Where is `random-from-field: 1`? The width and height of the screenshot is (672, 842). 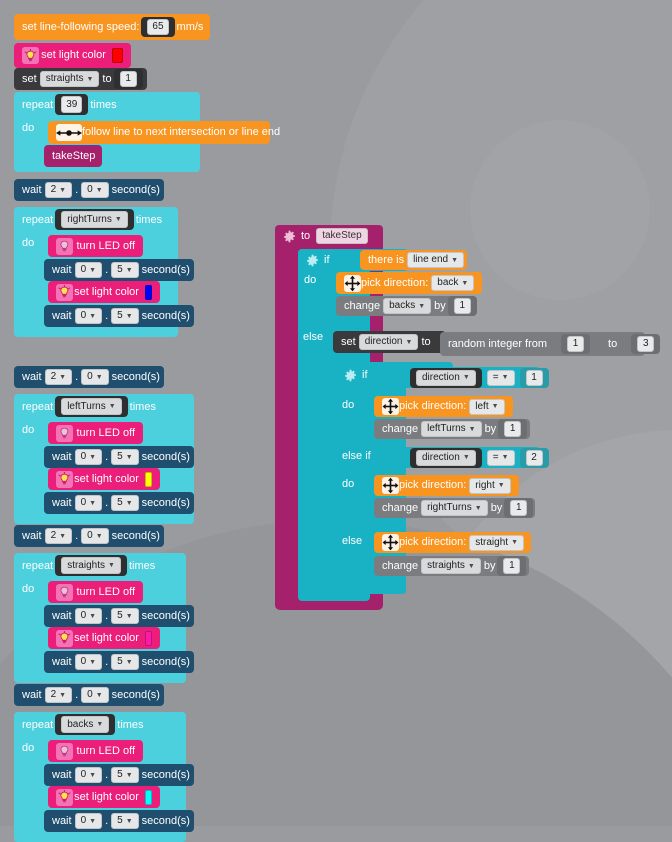 random-from-field: 1 is located at coordinates (576, 344).